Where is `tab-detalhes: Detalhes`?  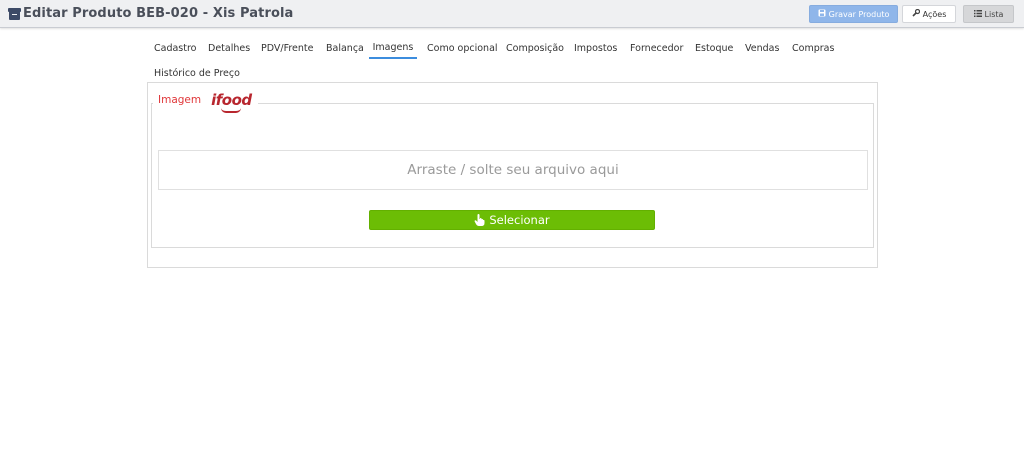 tab-detalhes: Detalhes is located at coordinates (229, 48).